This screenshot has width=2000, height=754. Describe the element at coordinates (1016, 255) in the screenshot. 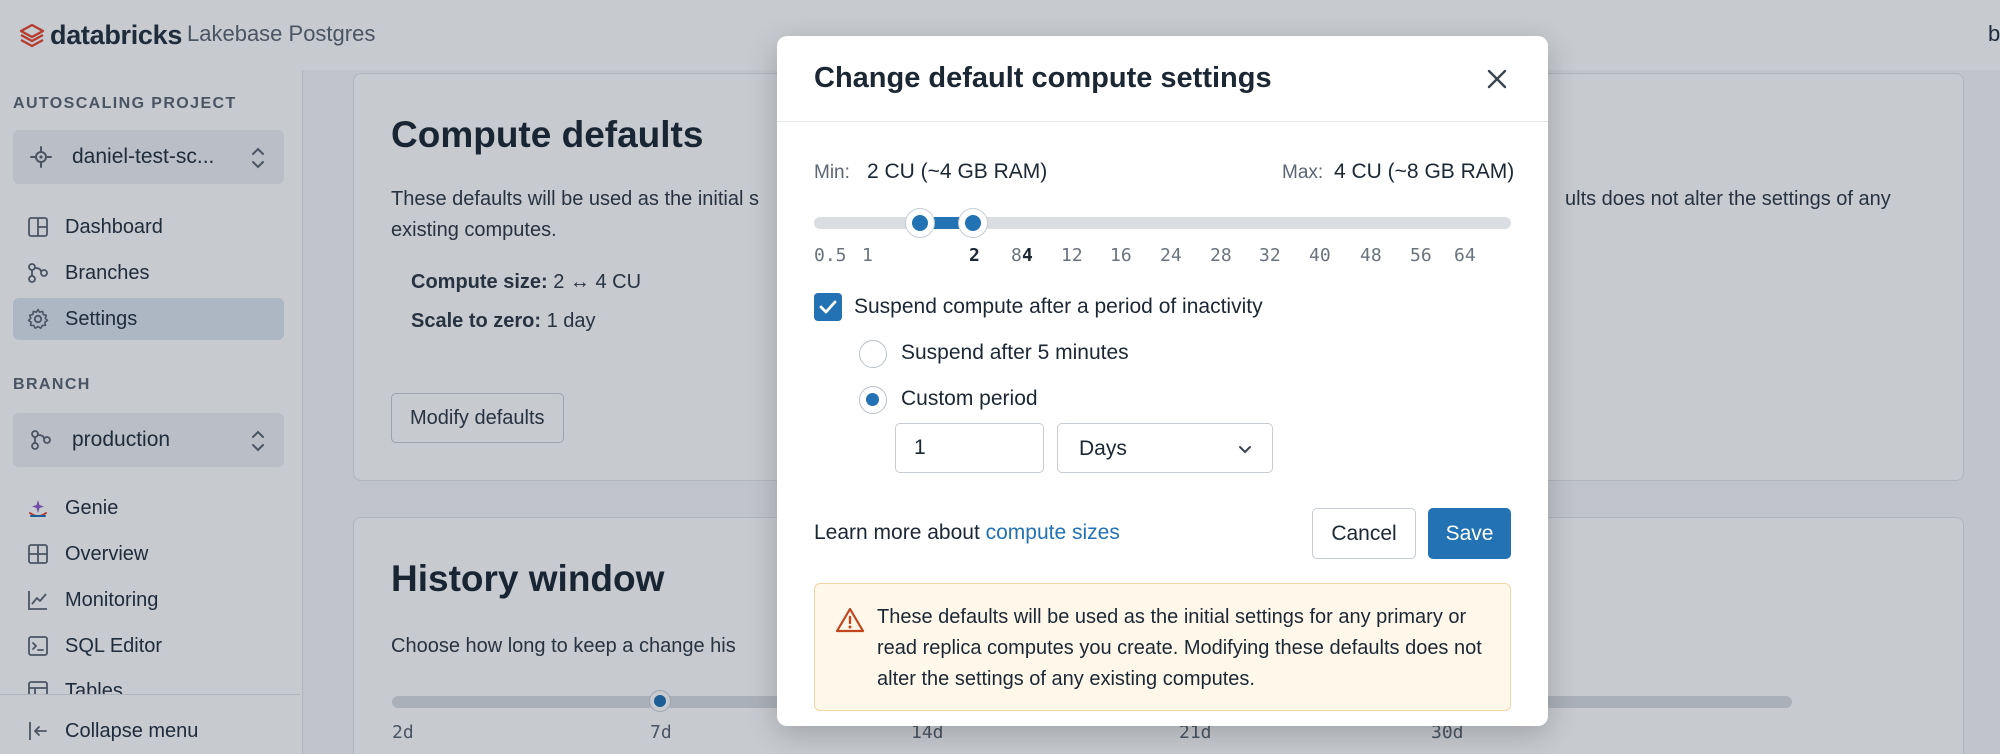

I see `slider-tick-label: 8` at that location.